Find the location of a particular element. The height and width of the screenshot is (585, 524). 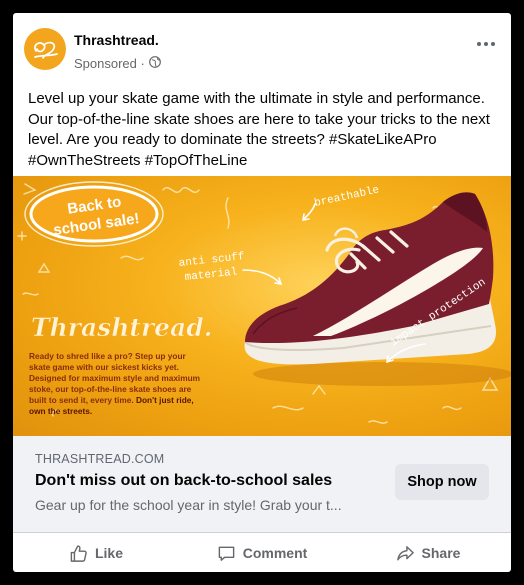

brand-wordmark: Thrashtread. is located at coordinates (121, 327).